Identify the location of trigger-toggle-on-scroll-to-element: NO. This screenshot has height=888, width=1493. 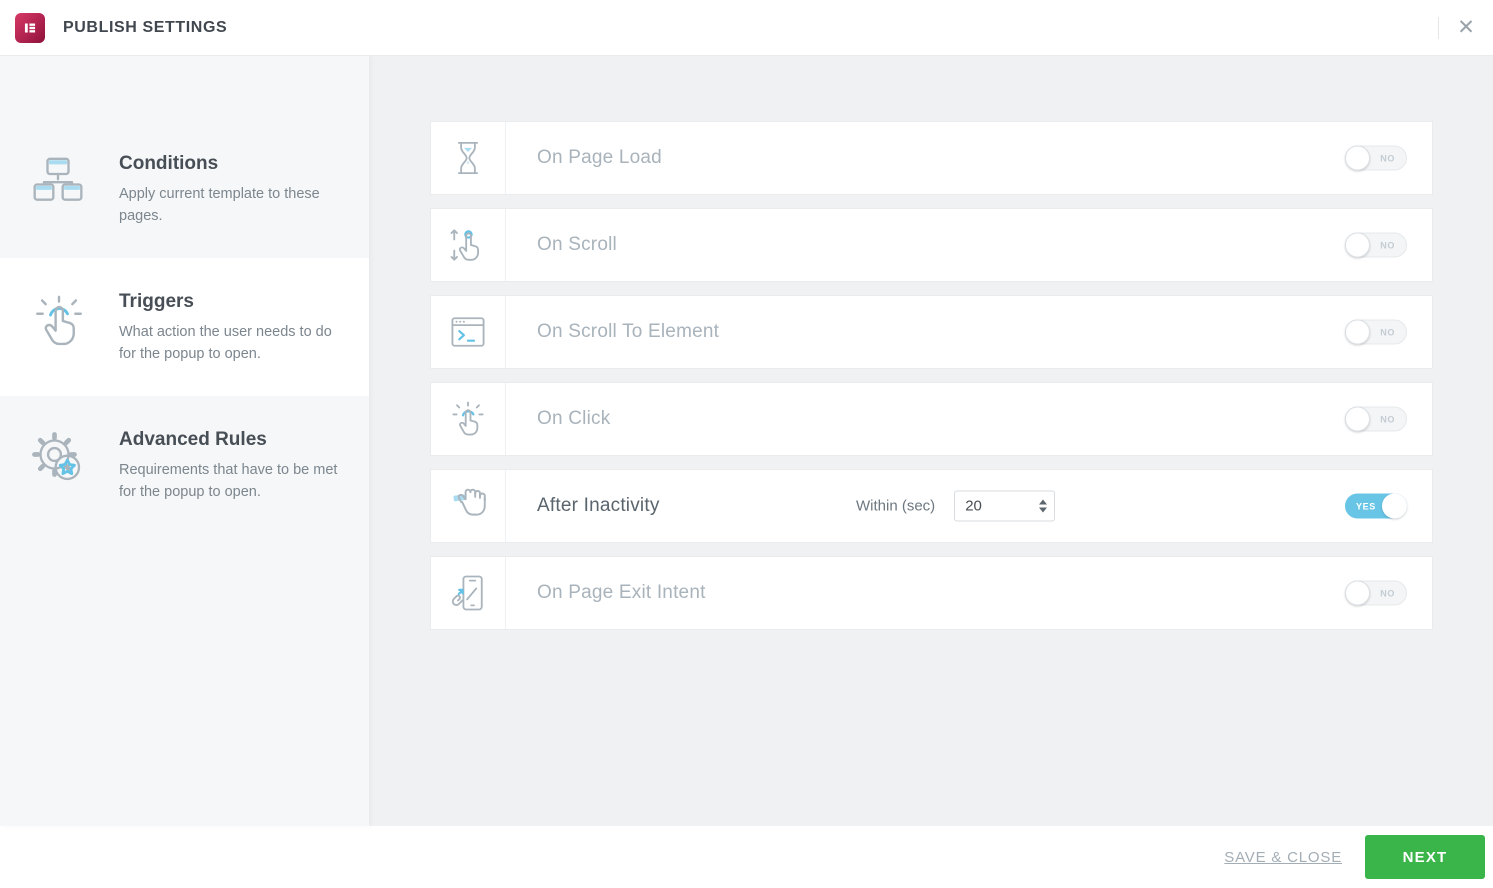
(1376, 332).